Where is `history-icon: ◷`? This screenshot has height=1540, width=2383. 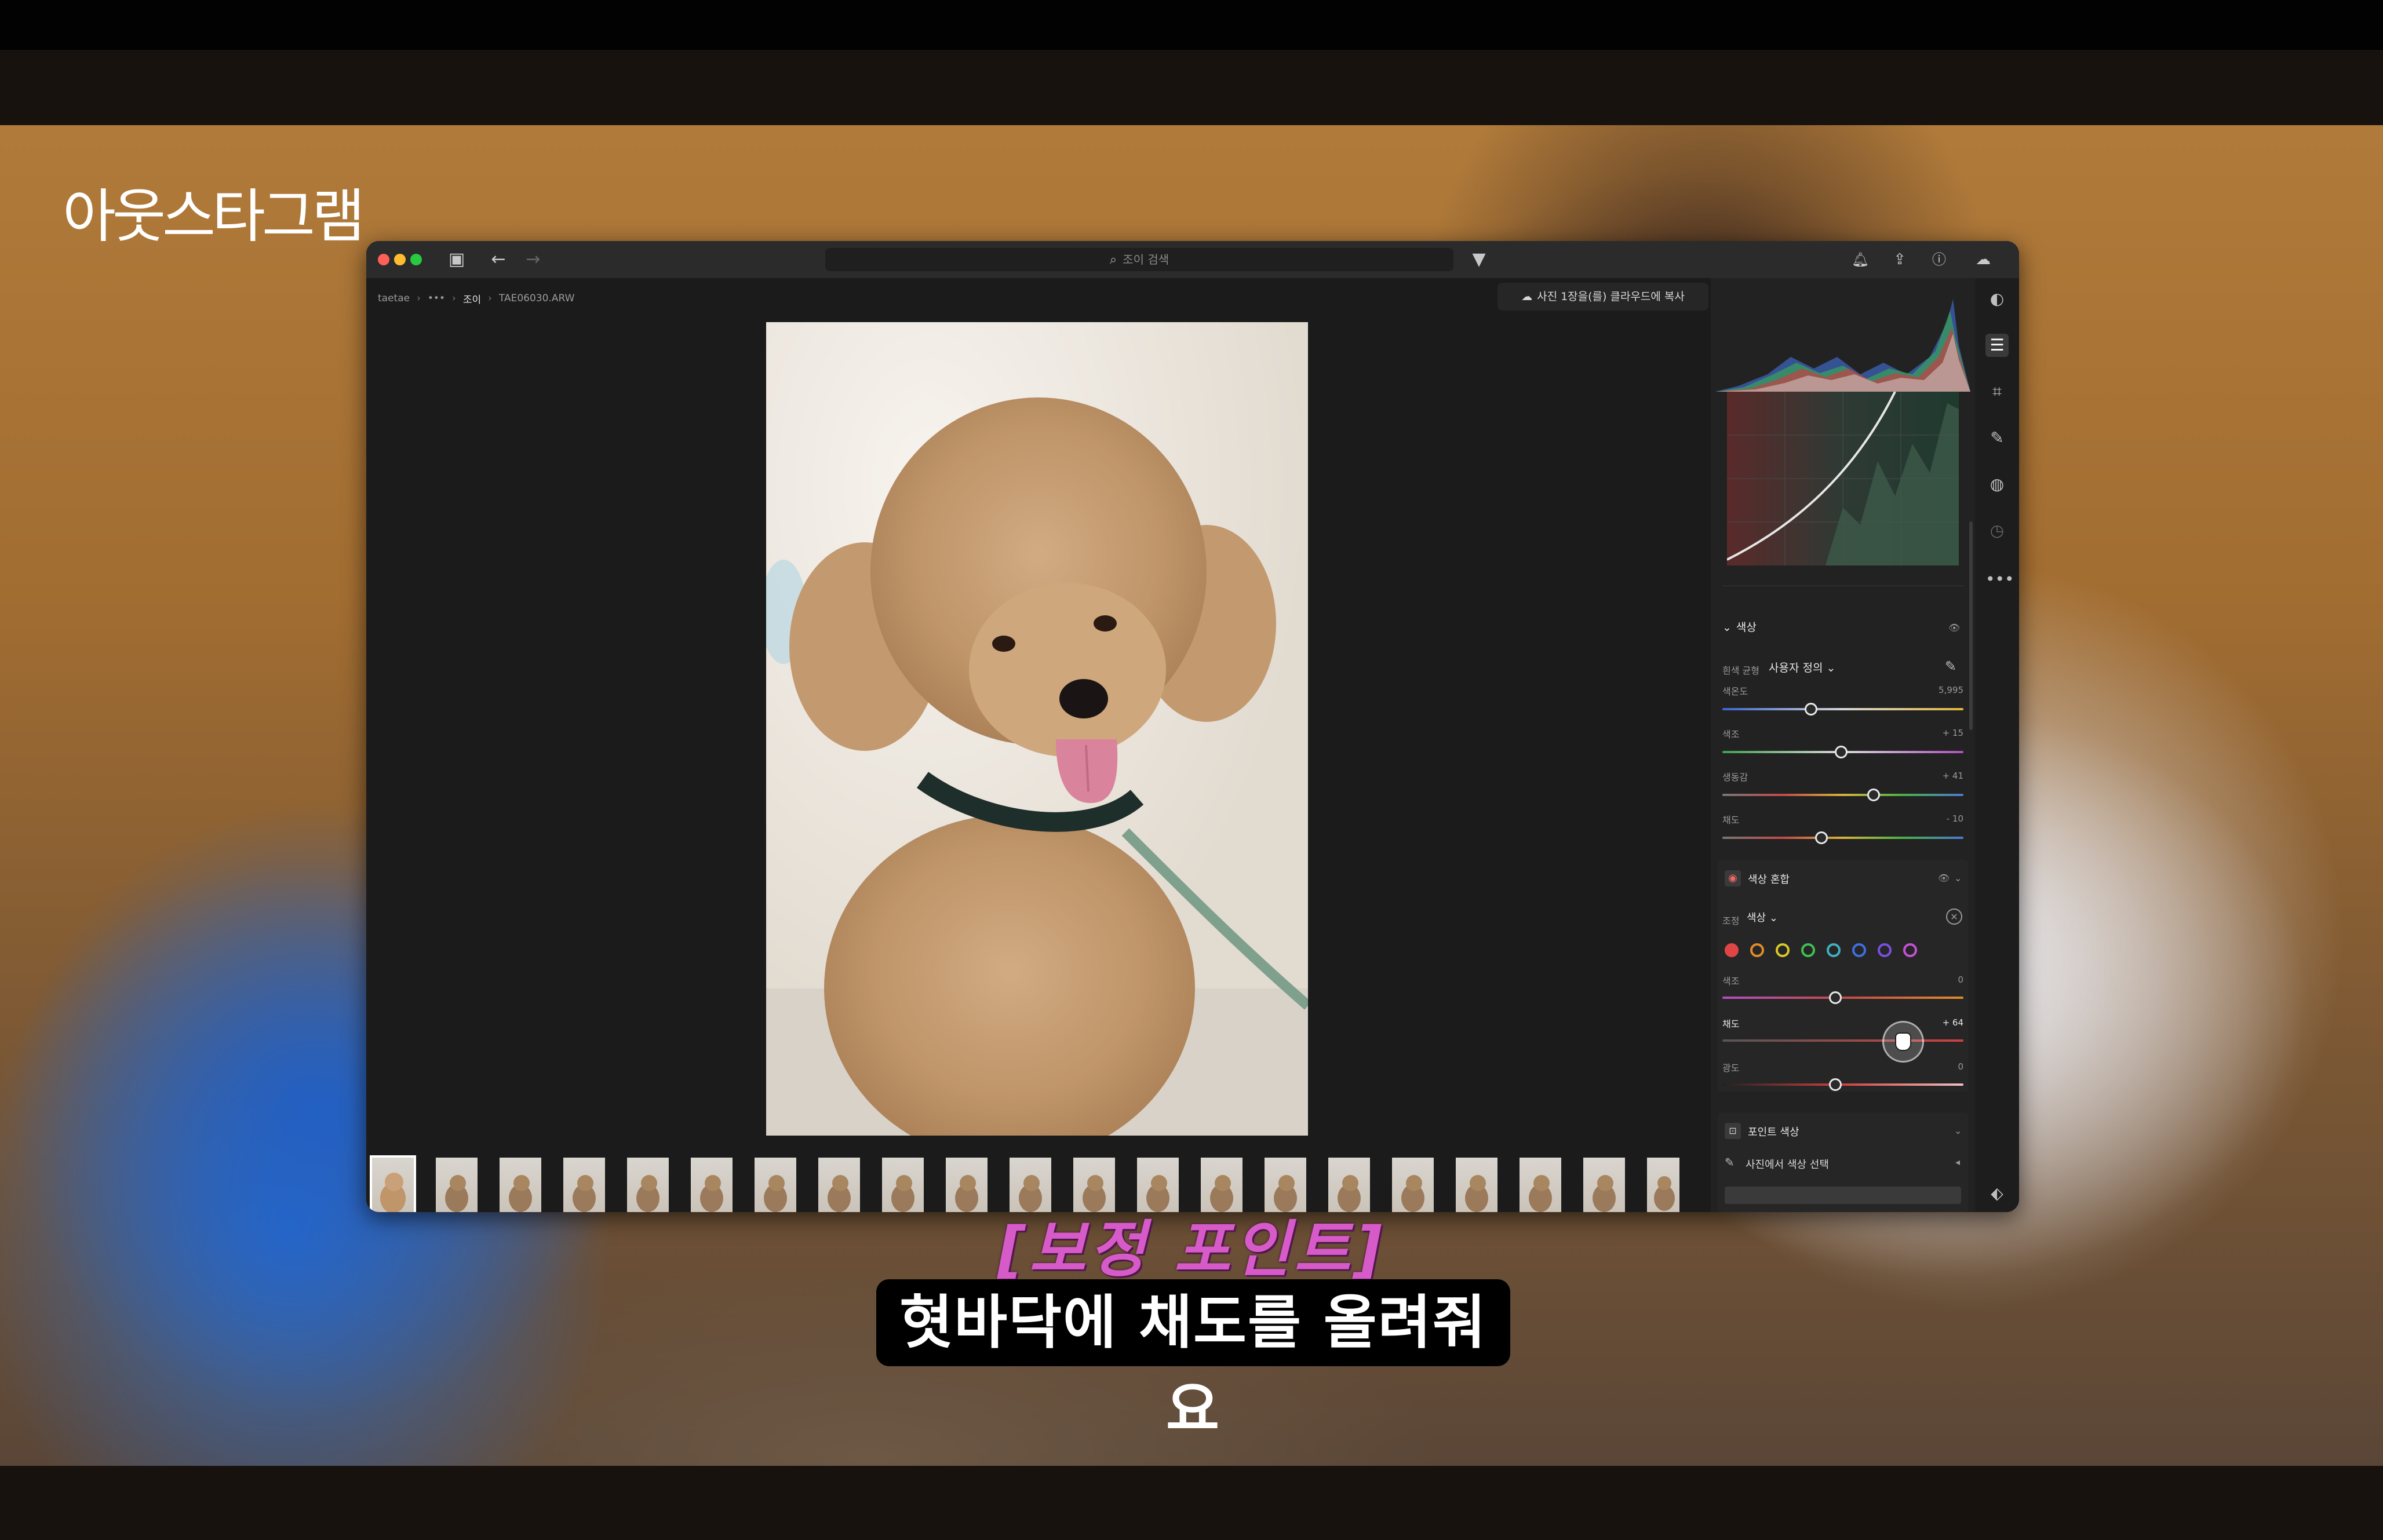 history-icon: ◷ is located at coordinates (1997, 530).